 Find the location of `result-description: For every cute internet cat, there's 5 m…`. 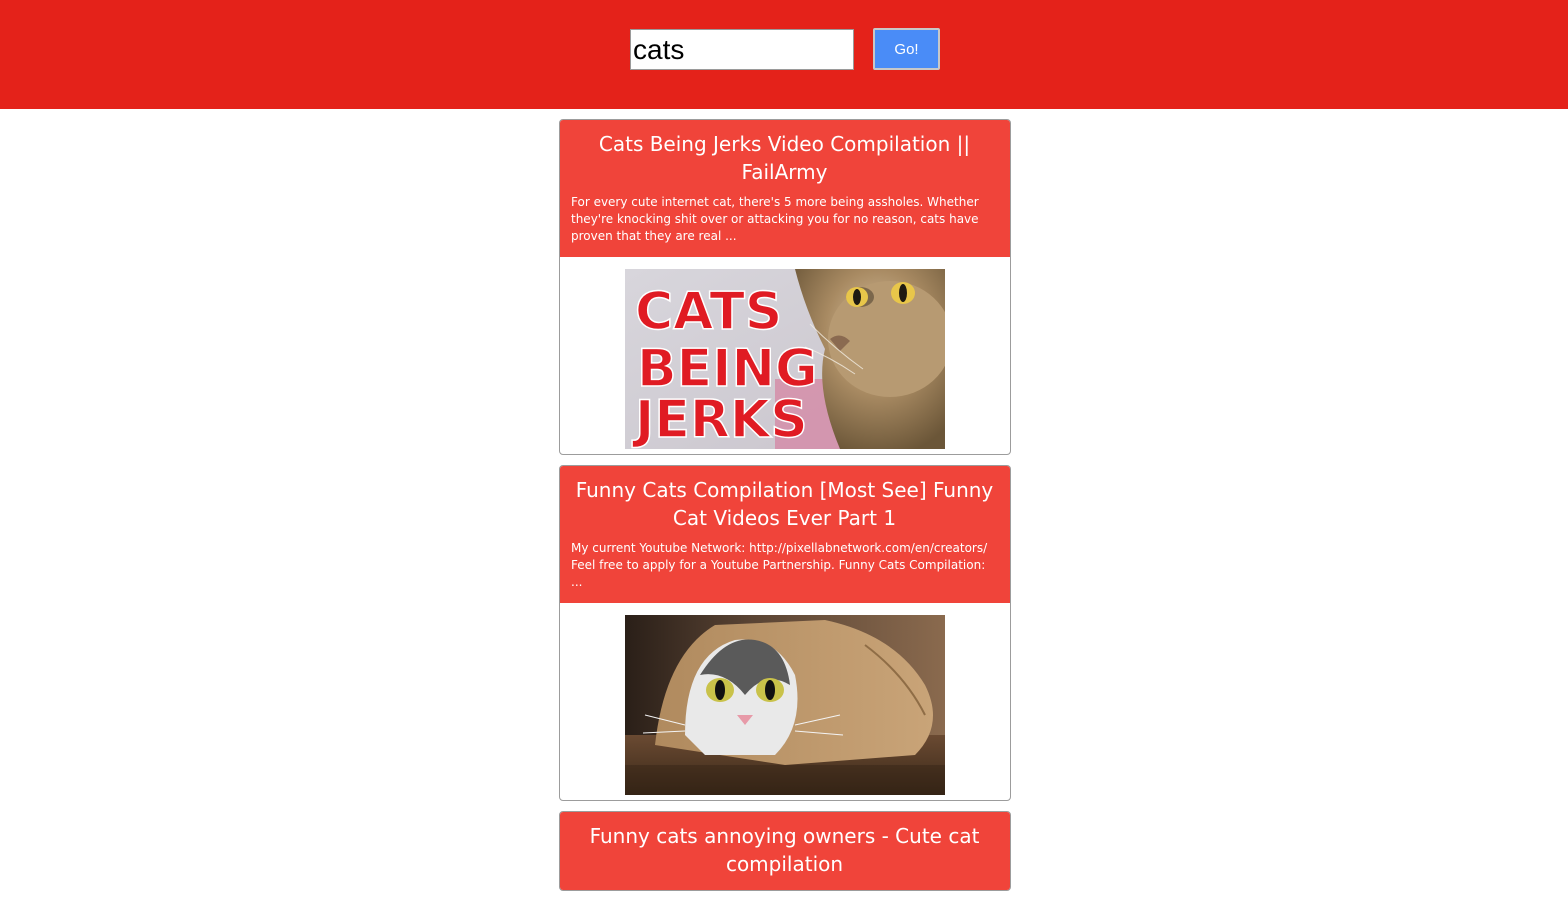

result-description: For every cute internet cat, there's 5 m… is located at coordinates (775, 219).